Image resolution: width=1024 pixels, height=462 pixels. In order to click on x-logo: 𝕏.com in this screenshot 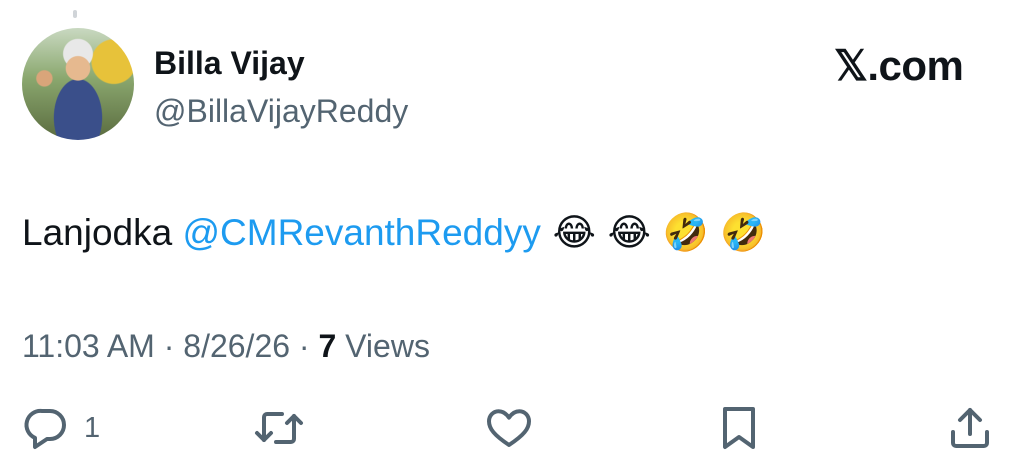, I will do `click(899, 65)`.